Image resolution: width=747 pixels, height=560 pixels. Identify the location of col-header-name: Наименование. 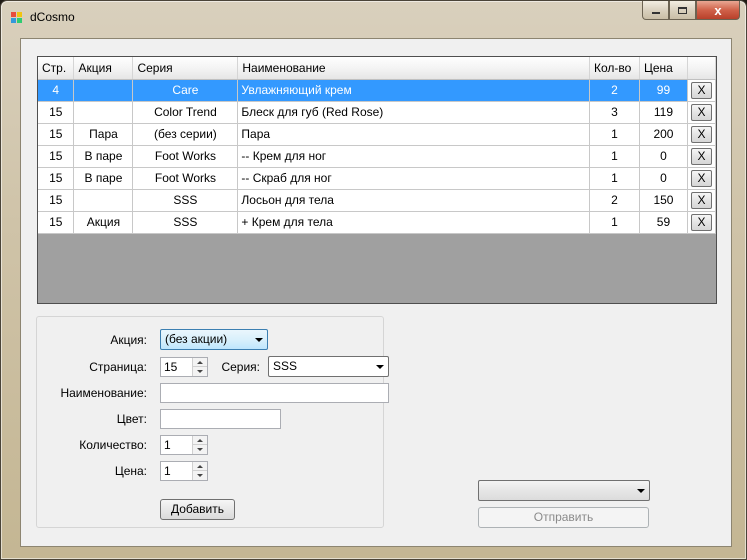
(414, 68).